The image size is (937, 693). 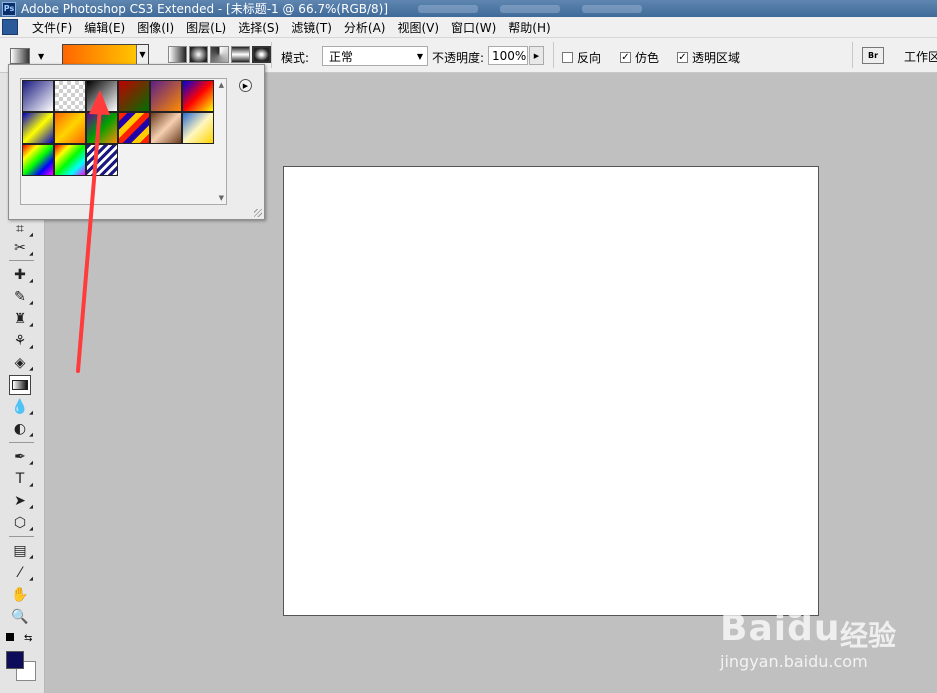 I want to click on menu-view: 视图(V), so click(x=418, y=27).